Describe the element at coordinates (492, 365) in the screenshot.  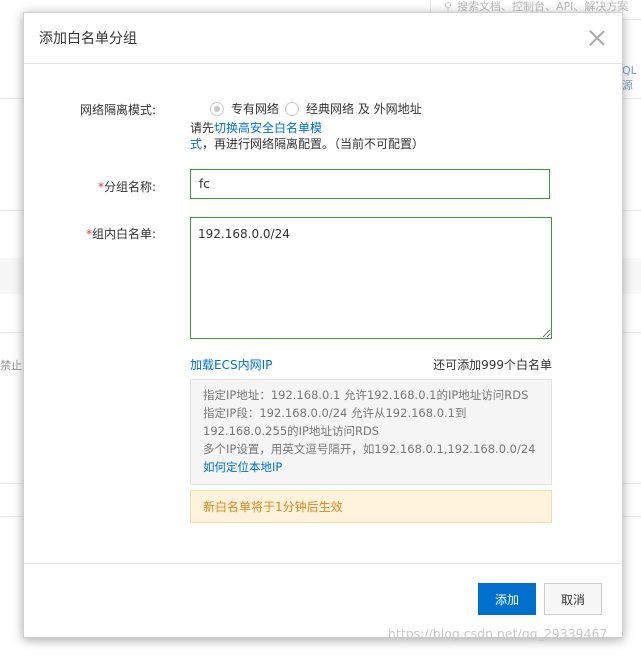
I see `remaining-count-text: 还可添加999个白名单` at that location.